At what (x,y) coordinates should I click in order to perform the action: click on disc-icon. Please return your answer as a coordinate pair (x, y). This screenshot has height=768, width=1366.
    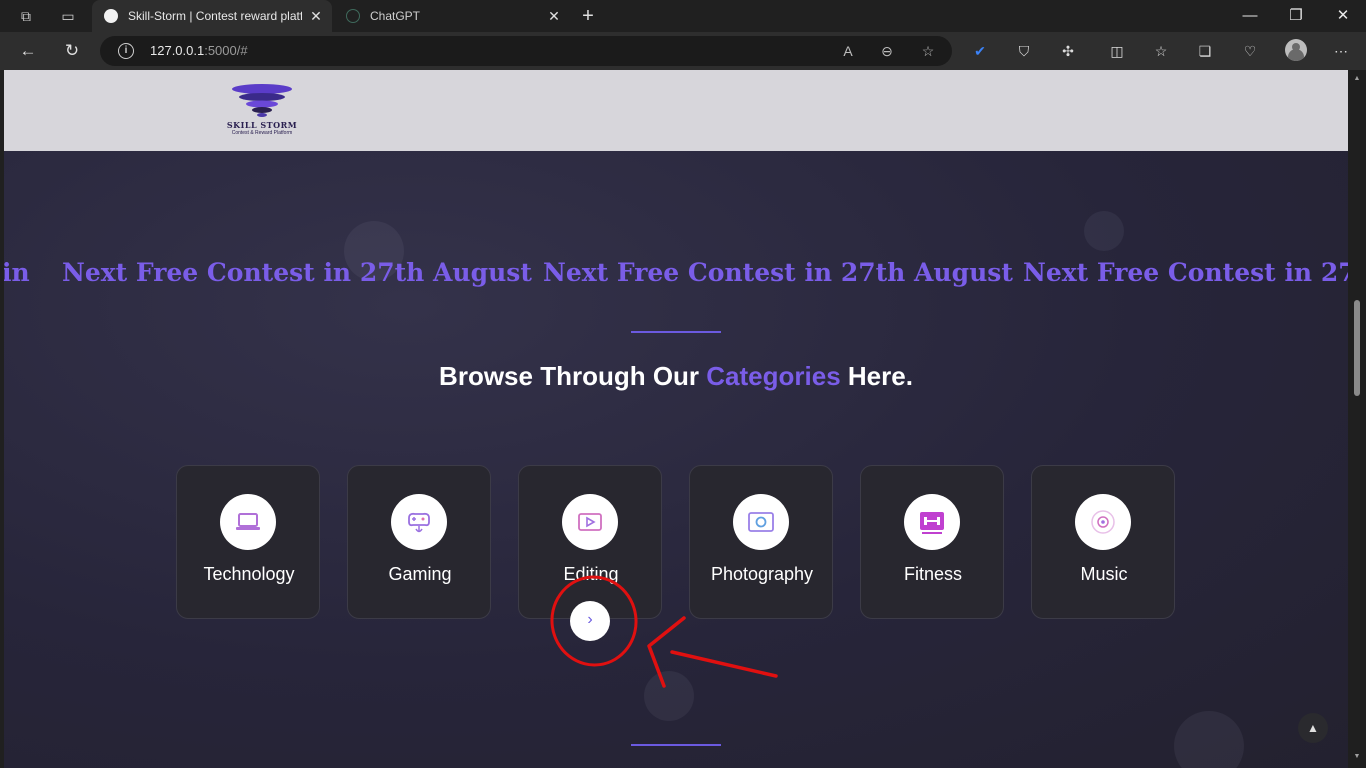
    Looking at the image, I should click on (1103, 522).